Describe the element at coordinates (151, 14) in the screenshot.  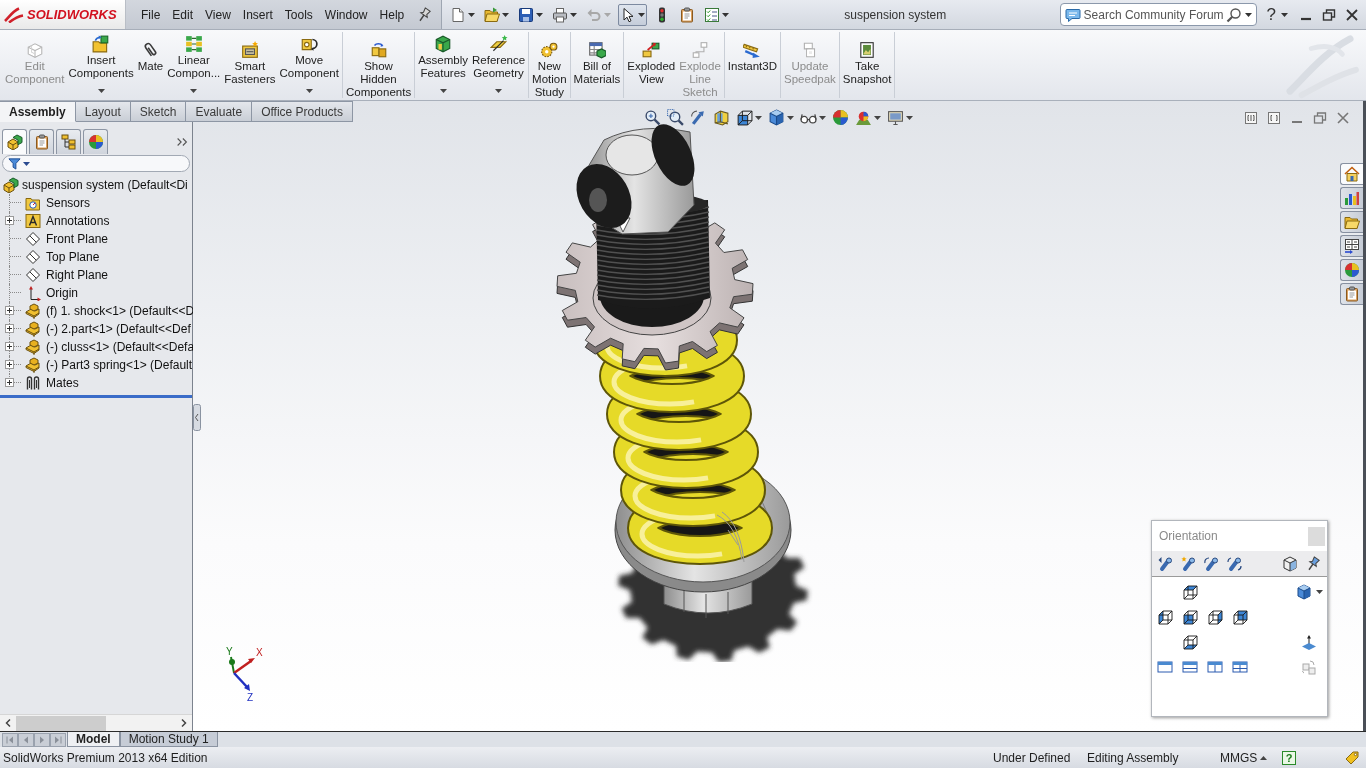
I see `menu-item: File` at that location.